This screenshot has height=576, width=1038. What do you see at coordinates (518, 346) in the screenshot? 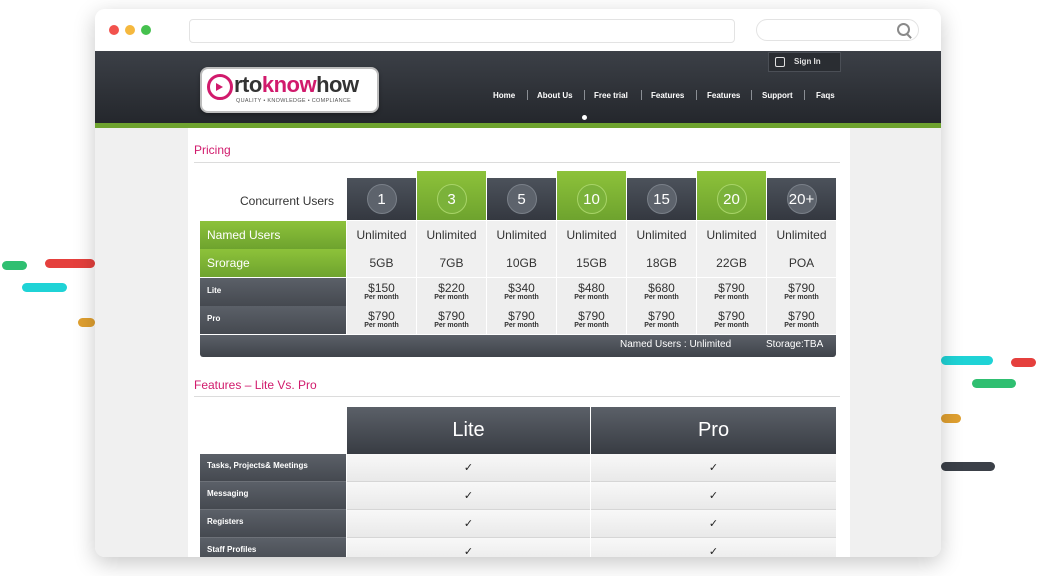
I see `pricing-table-footer: Named Users : Unlimited Storage:TBA` at bounding box center [518, 346].